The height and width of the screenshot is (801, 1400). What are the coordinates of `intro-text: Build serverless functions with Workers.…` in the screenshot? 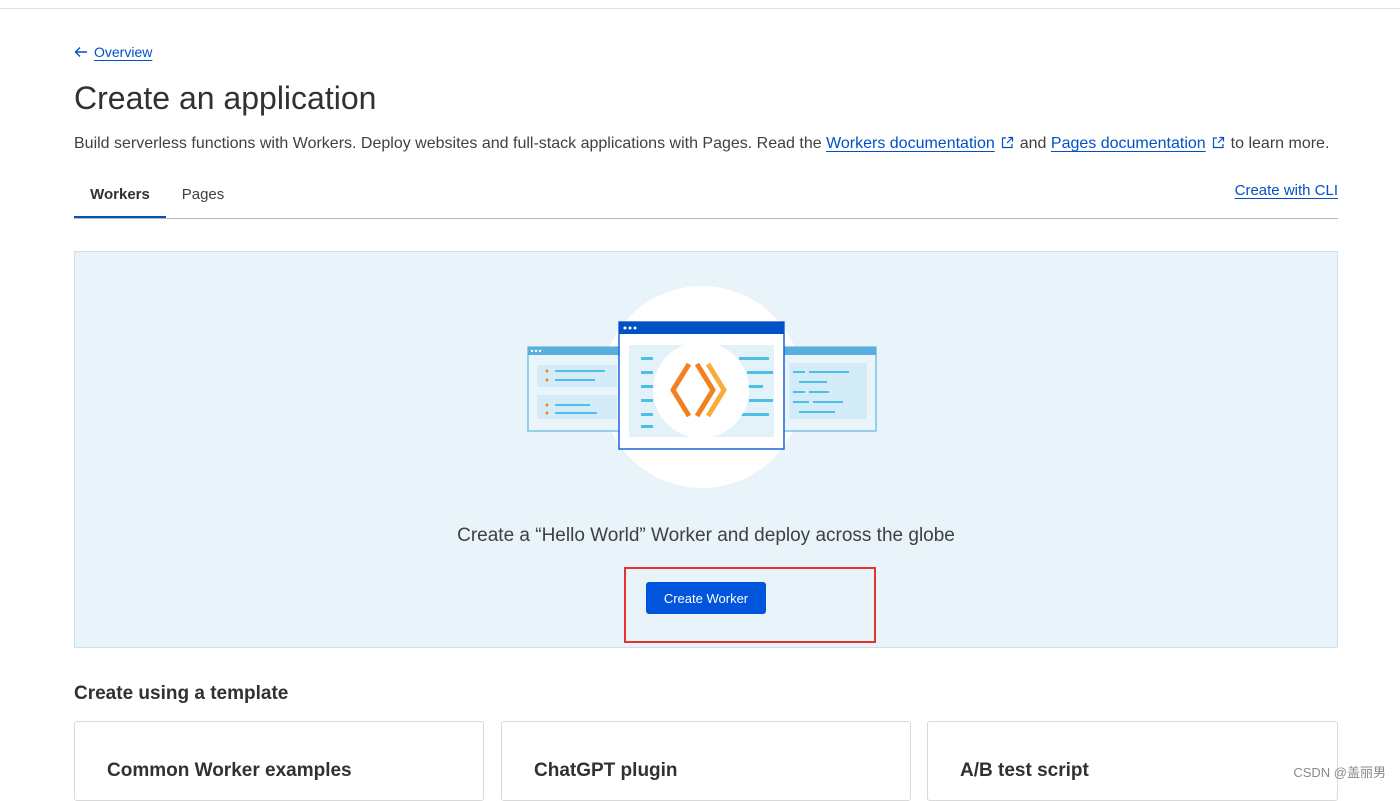 It's located at (450, 143).